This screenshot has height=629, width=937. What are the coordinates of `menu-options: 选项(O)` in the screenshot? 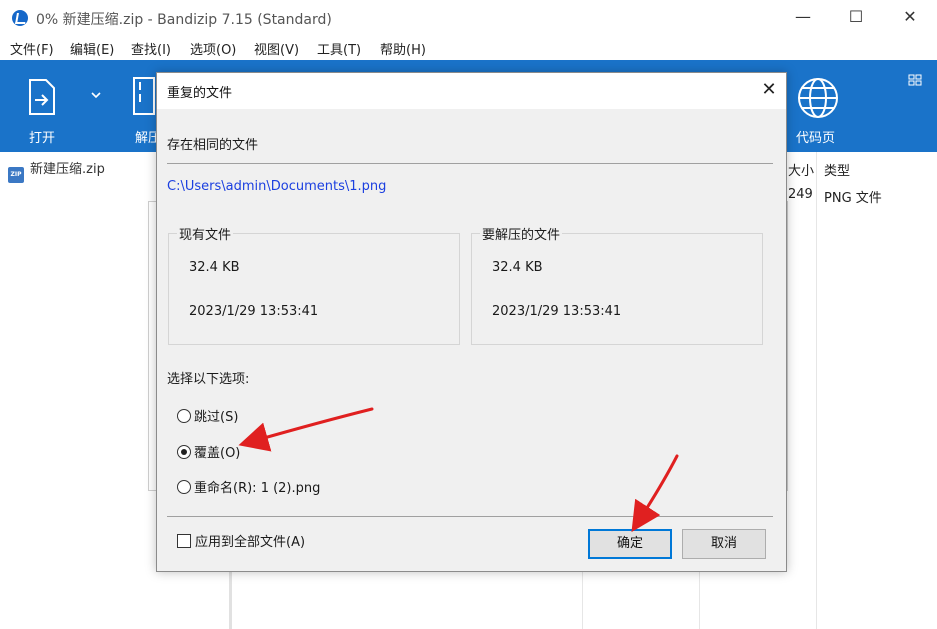 It's located at (213, 48).